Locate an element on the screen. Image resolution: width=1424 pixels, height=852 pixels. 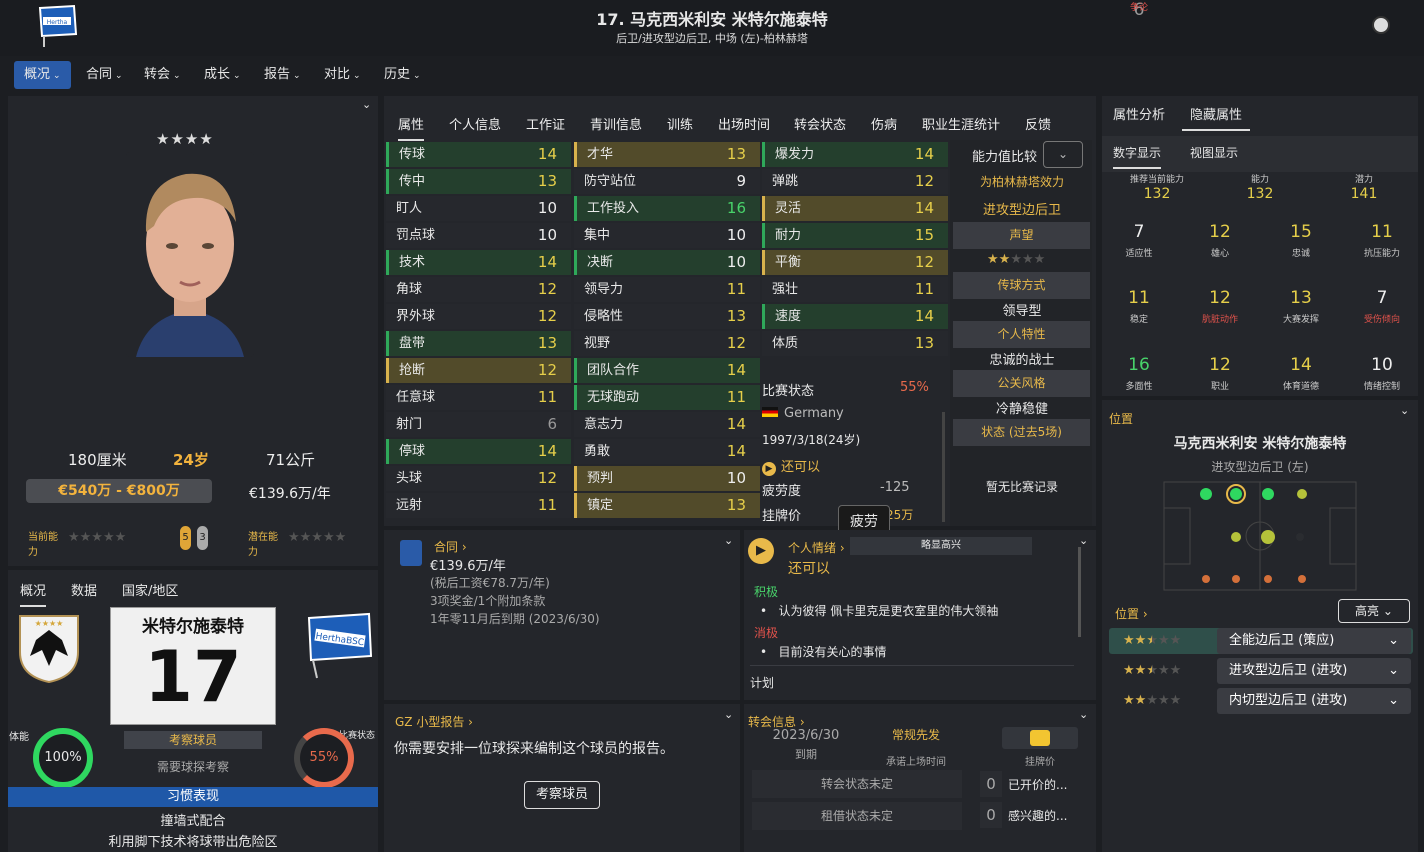
tab-mid-1: 个人信息 is located at coordinates (475, 123).